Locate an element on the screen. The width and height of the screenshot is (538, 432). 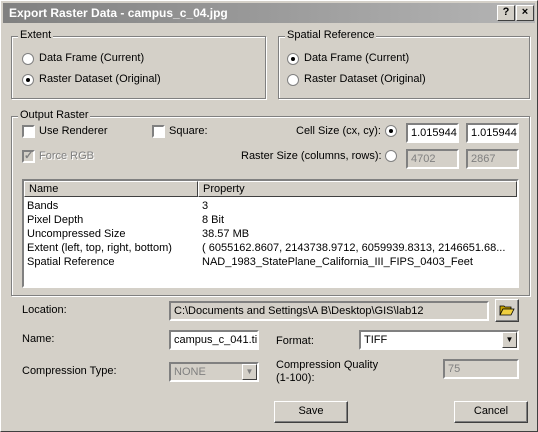
square-label: Square: is located at coordinates (188, 131).